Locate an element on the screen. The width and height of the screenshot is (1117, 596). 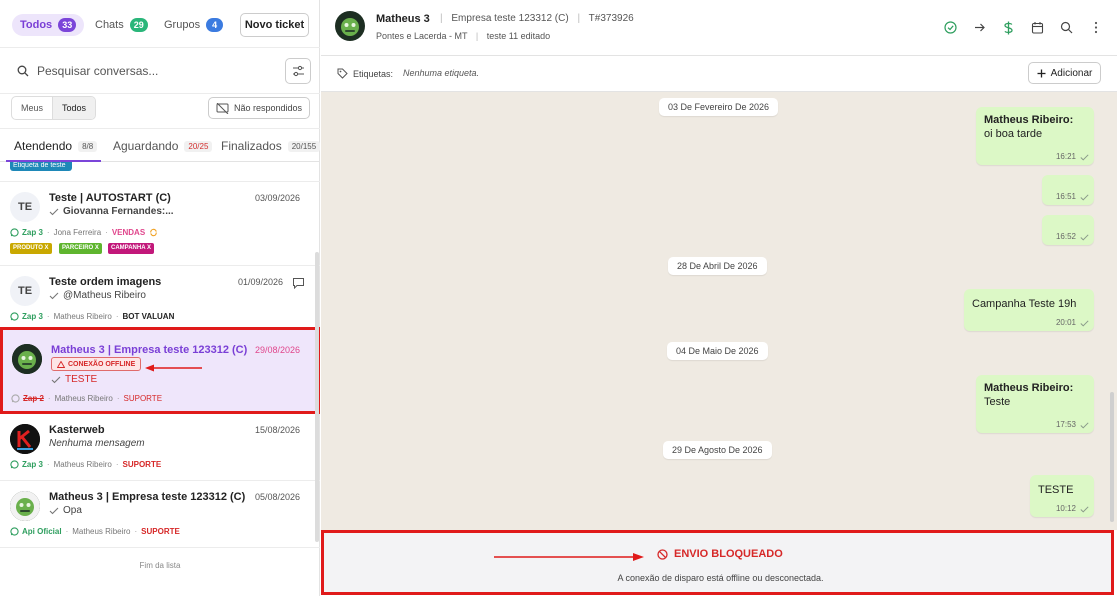
view-all-button: Todos is located at coordinates (74, 108).